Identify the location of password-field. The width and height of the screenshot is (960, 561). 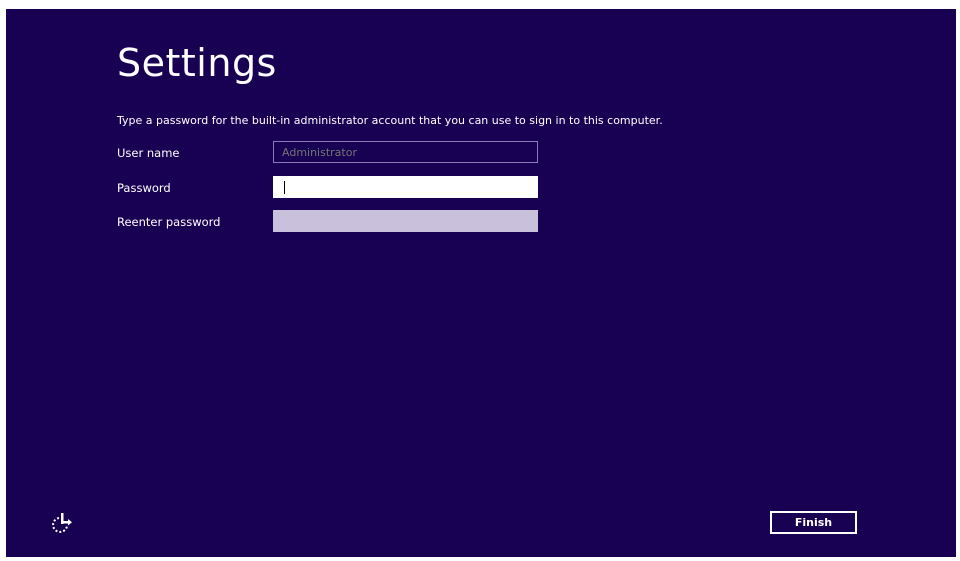
(405, 187).